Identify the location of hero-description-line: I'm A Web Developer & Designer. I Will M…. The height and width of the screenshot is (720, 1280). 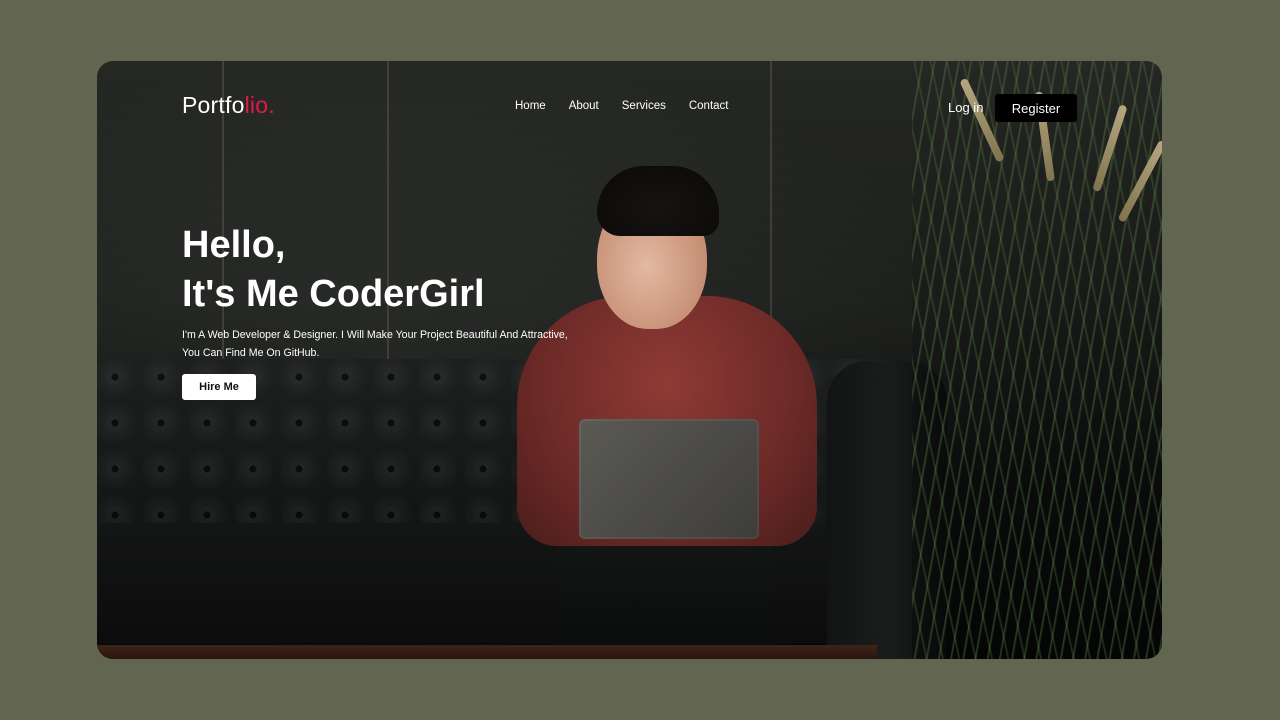
(375, 335).